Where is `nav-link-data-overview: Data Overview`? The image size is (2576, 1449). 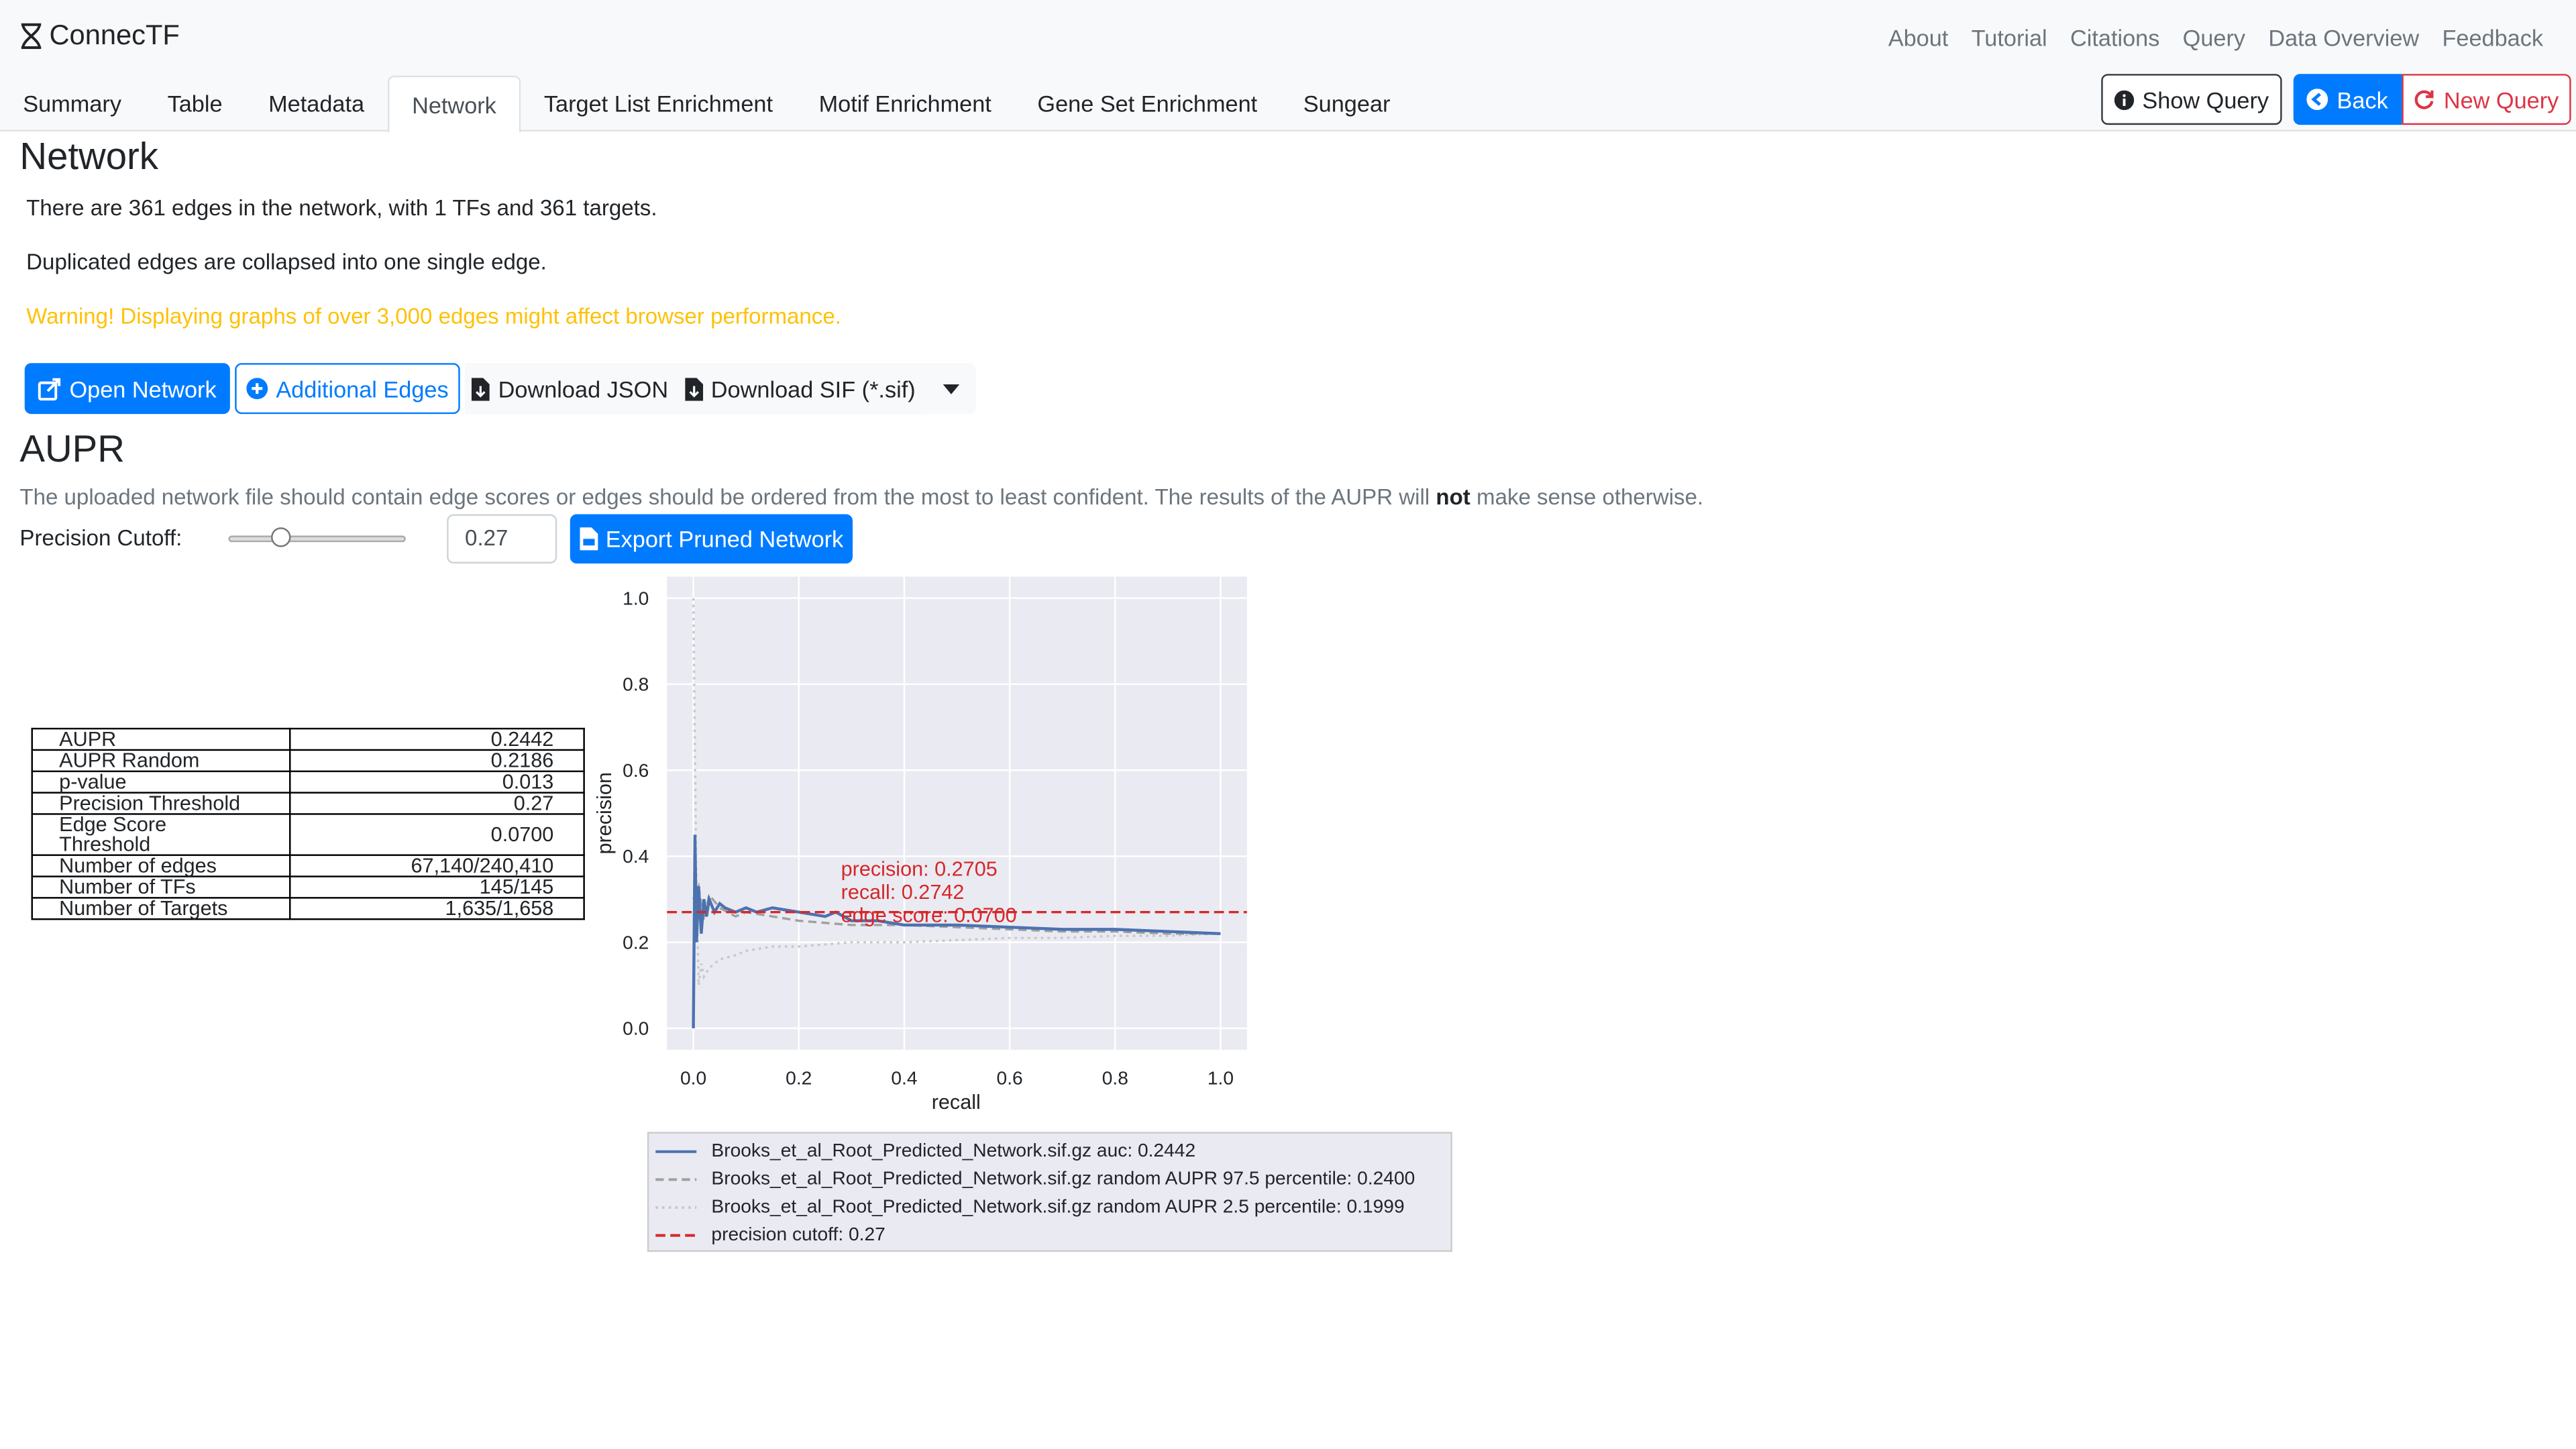 nav-link-data-overview: Data Overview is located at coordinates (2343, 38).